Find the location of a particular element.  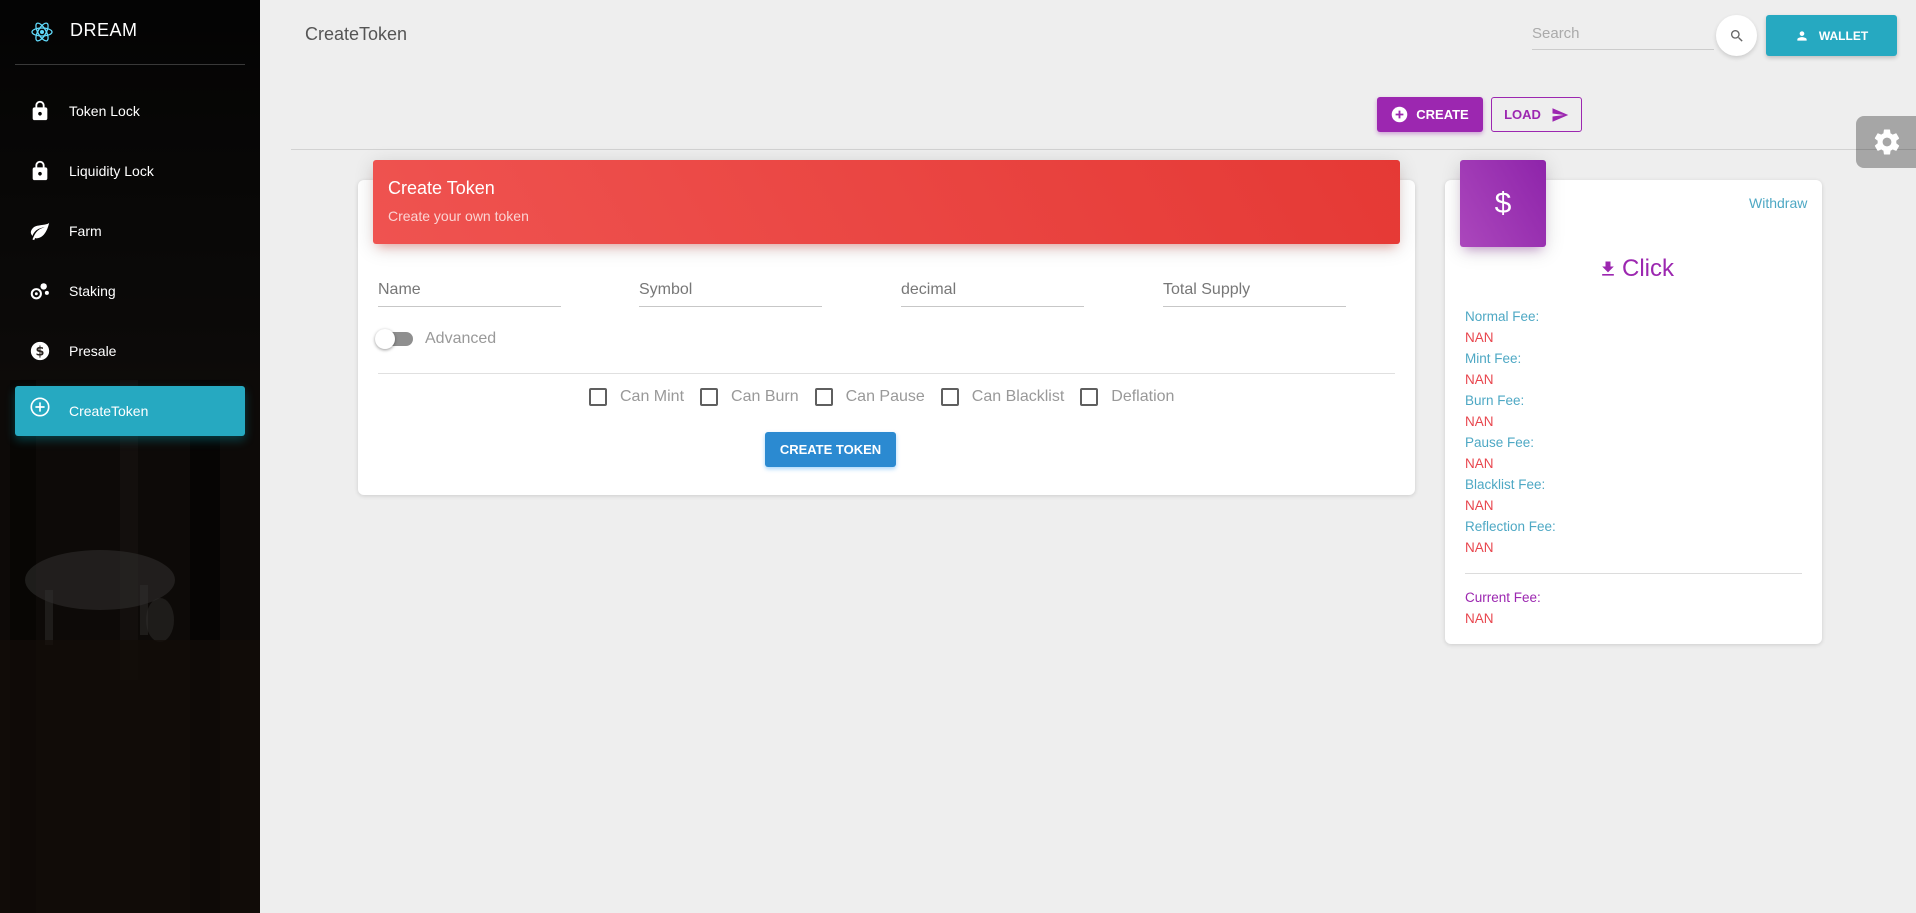

sidebar-item-label: Liquidity Lock is located at coordinates (111, 171).